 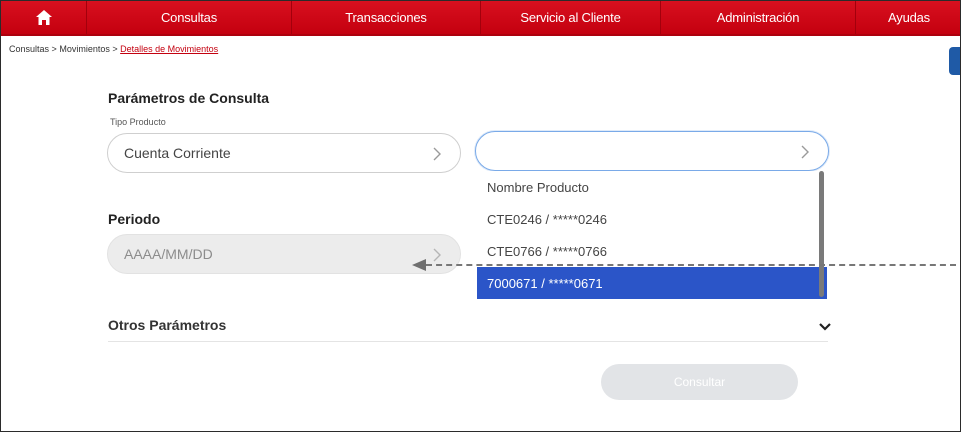 I want to click on dropdown-option: Nombre Producto, so click(x=652, y=187).